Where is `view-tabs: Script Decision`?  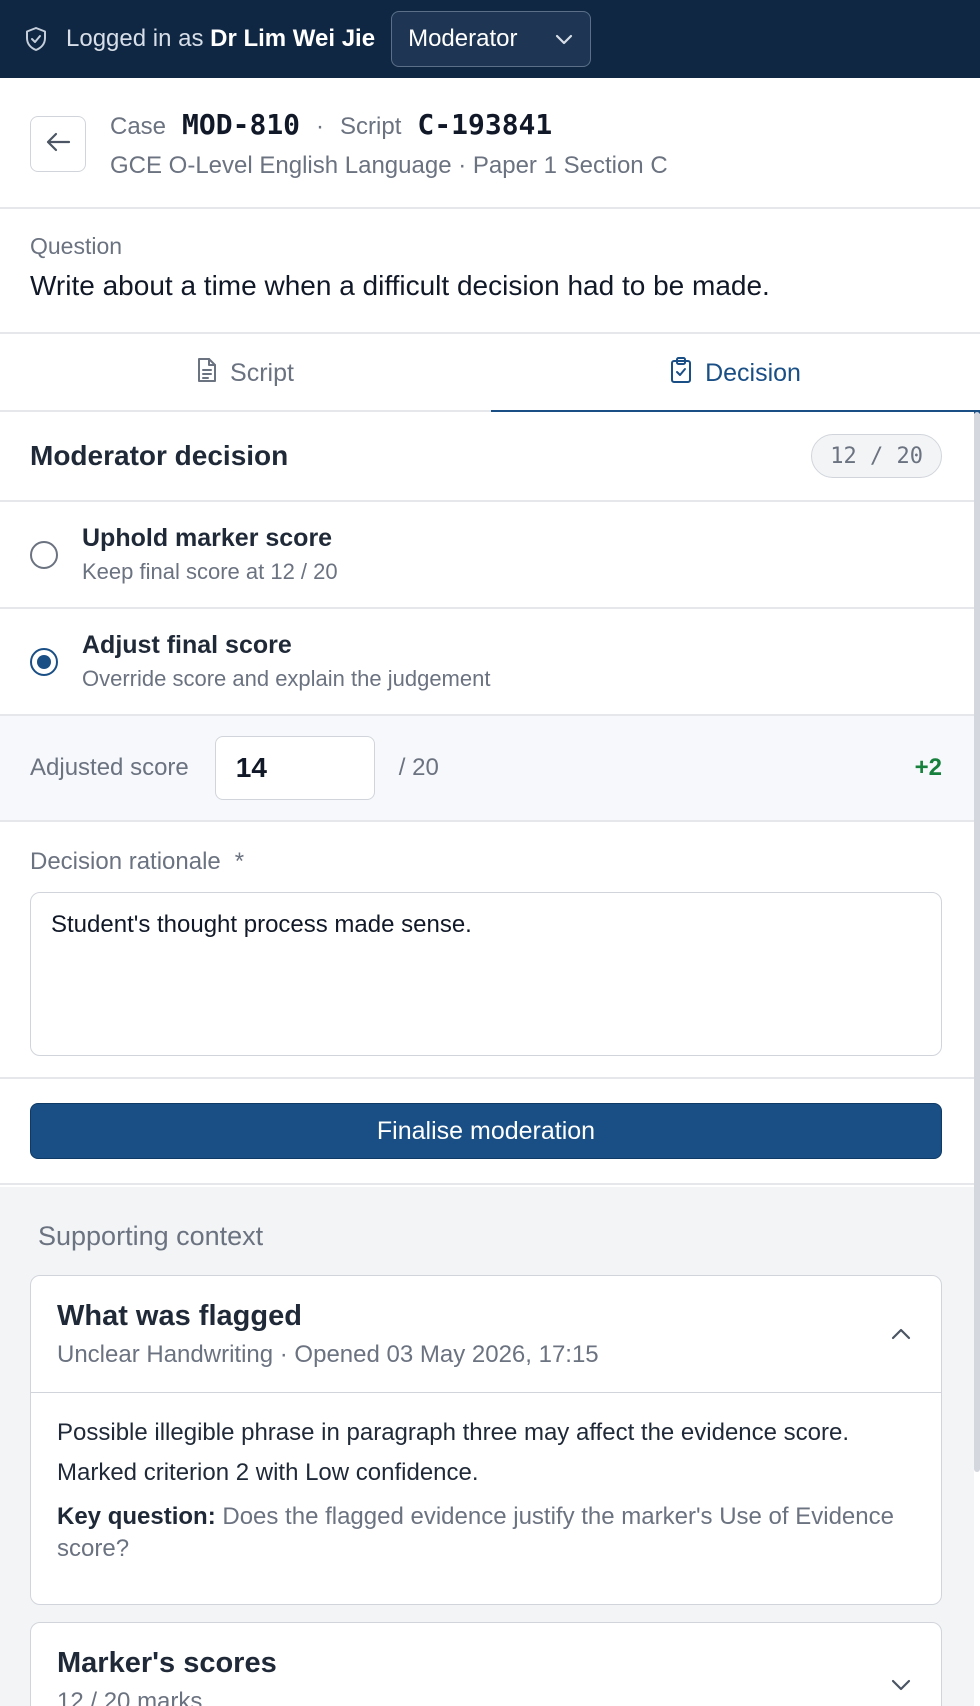 view-tabs: Script Decision is located at coordinates (490, 374).